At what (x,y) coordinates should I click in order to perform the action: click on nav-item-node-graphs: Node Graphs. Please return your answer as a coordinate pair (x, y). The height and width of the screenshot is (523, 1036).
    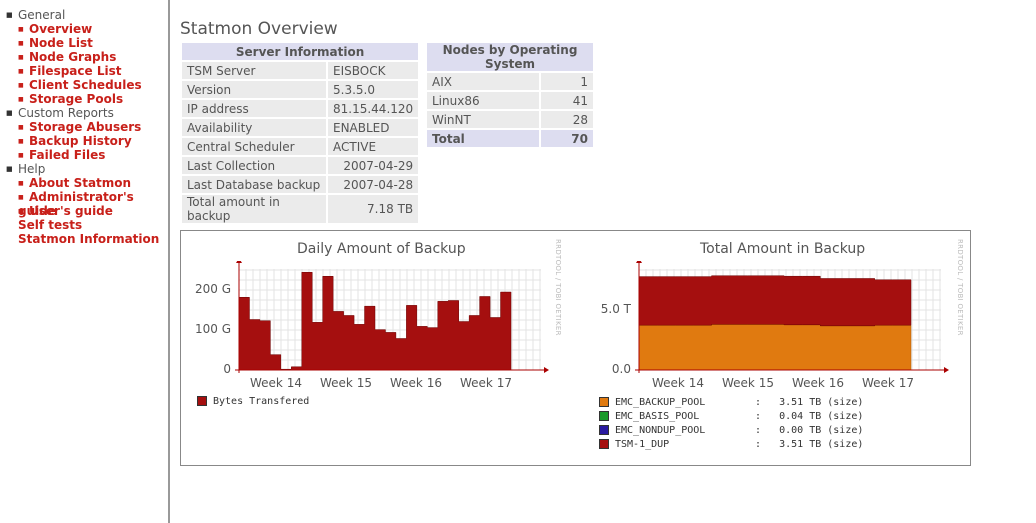
    Looking at the image, I should click on (67, 57).